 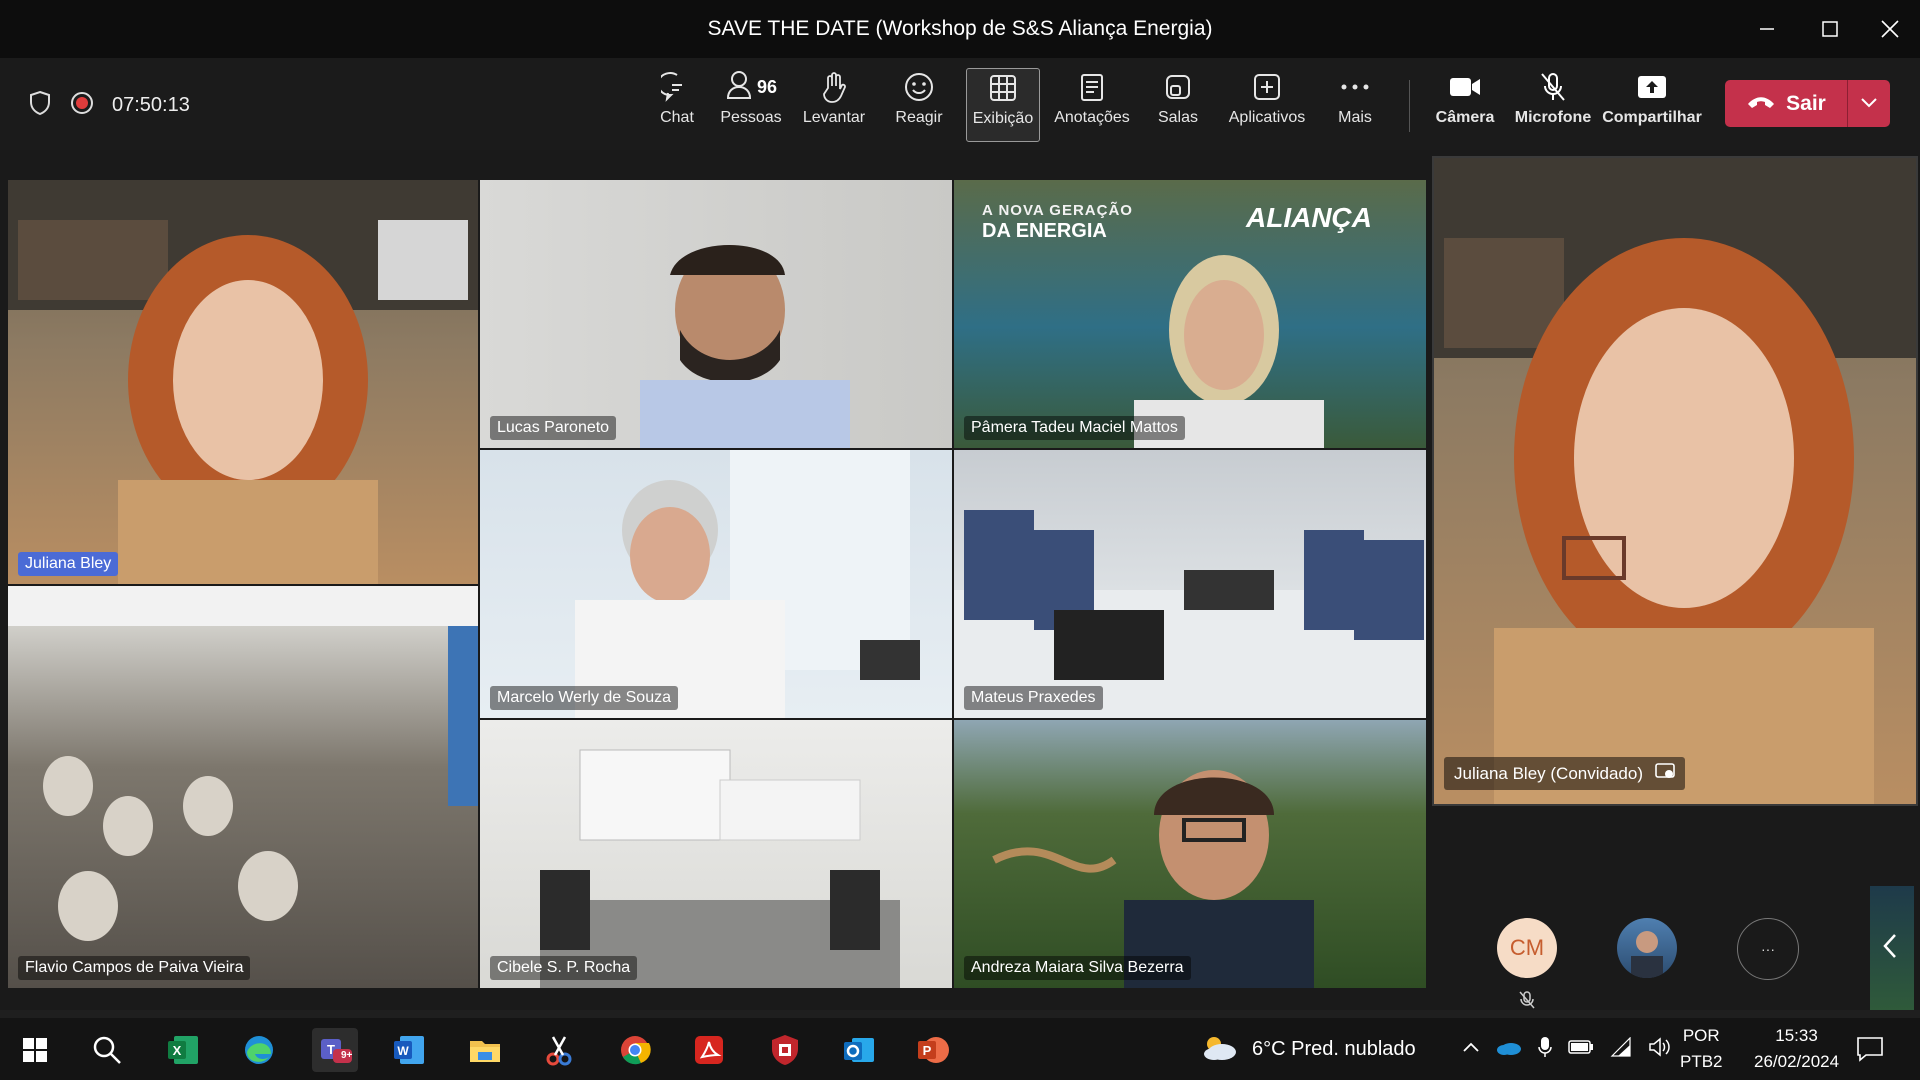 What do you see at coordinates (134, 968) in the screenshot?
I see `participant-name: Flavio Campos de Paiva Vieira` at bounding box center [134, 968].